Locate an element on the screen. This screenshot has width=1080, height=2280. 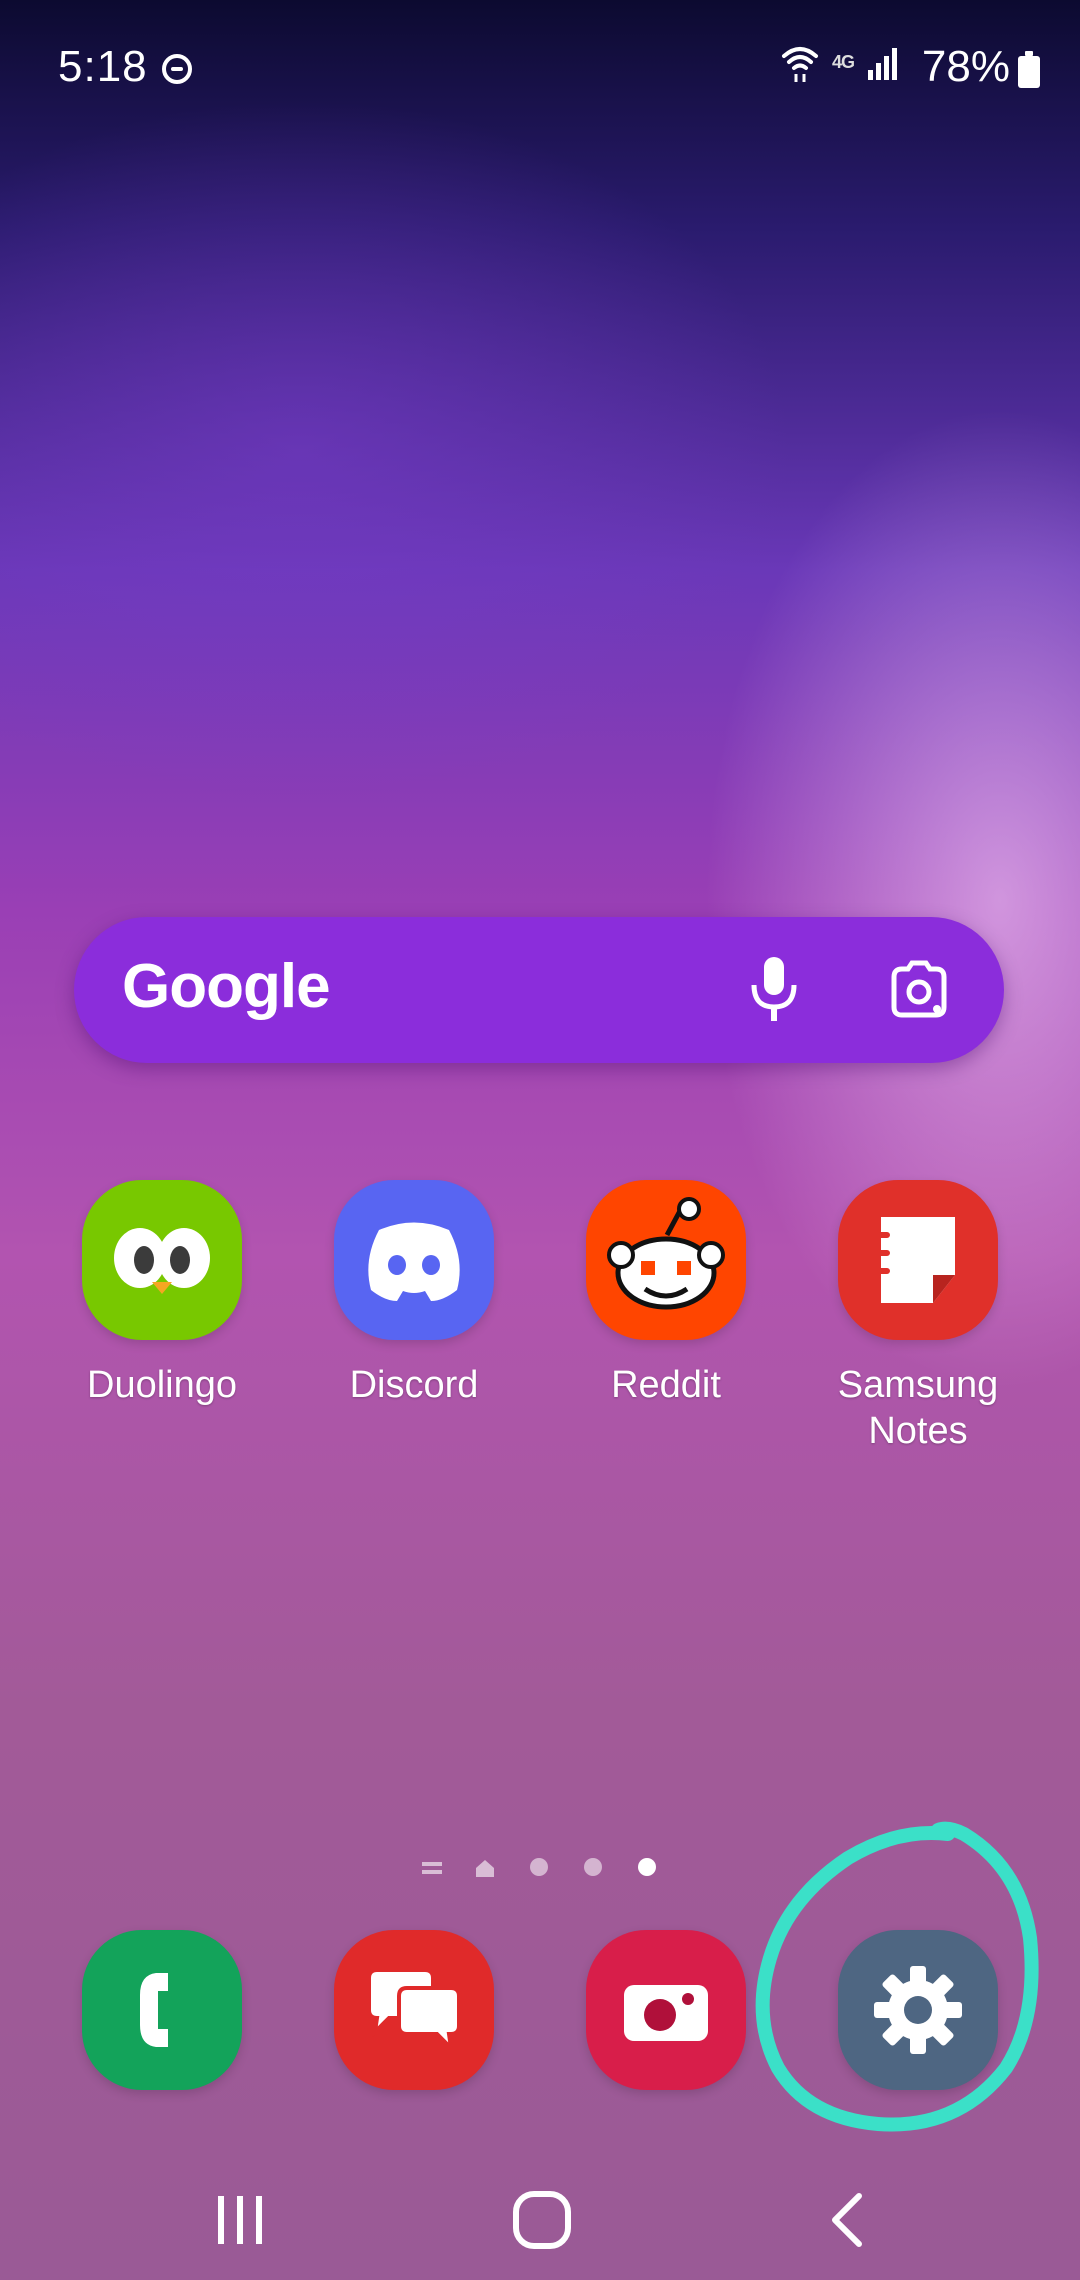
recent-apps-icon is located at coordinates (240, 2220).